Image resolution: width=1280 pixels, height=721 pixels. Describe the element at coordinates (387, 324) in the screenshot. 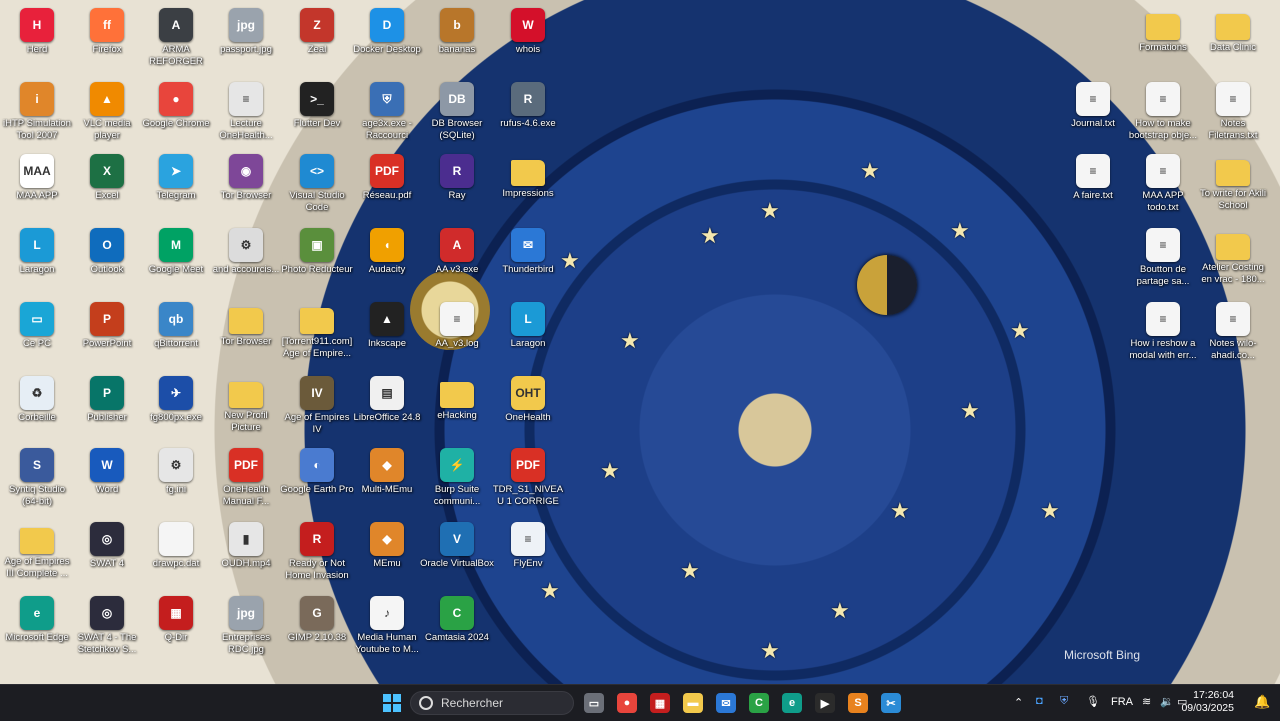

I see `desktop-icon: ▲ Inkscape` at that location.